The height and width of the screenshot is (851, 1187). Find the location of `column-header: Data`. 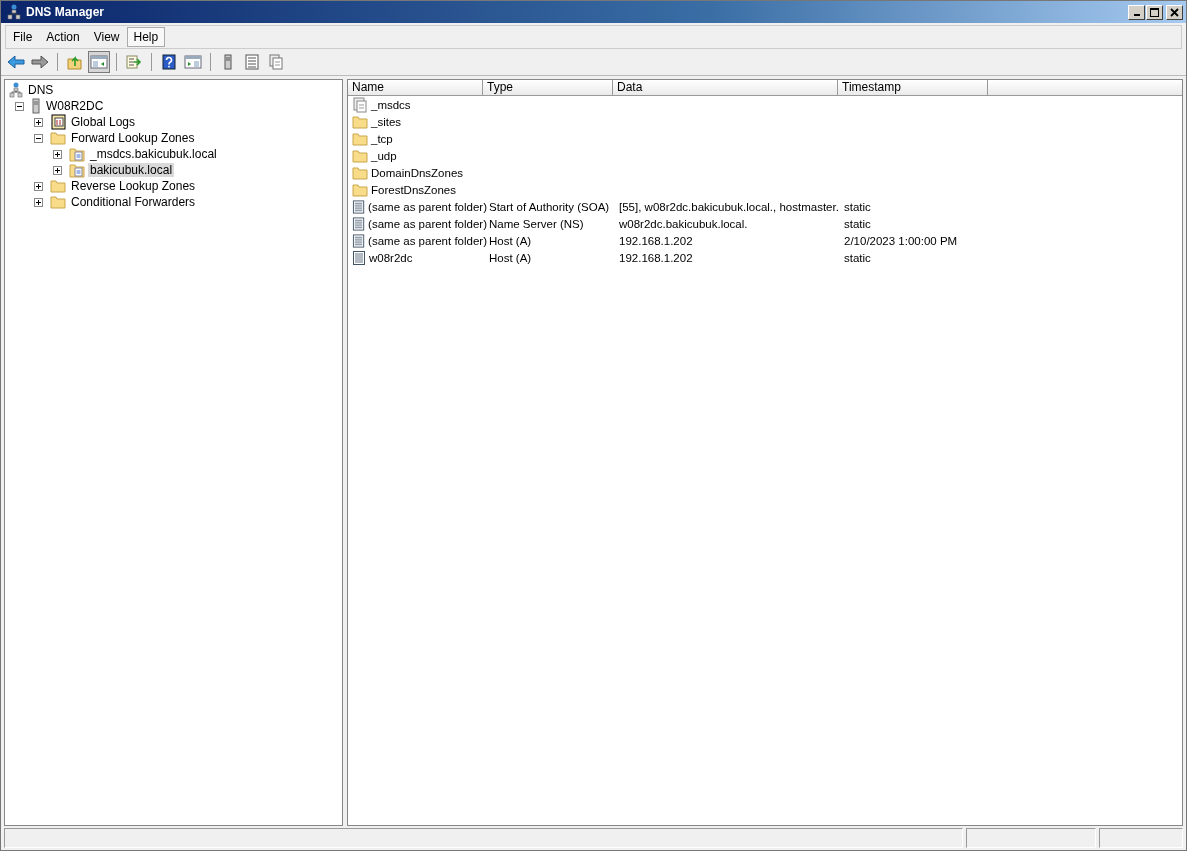

column-header: Data is located at coordinates (725, 88).